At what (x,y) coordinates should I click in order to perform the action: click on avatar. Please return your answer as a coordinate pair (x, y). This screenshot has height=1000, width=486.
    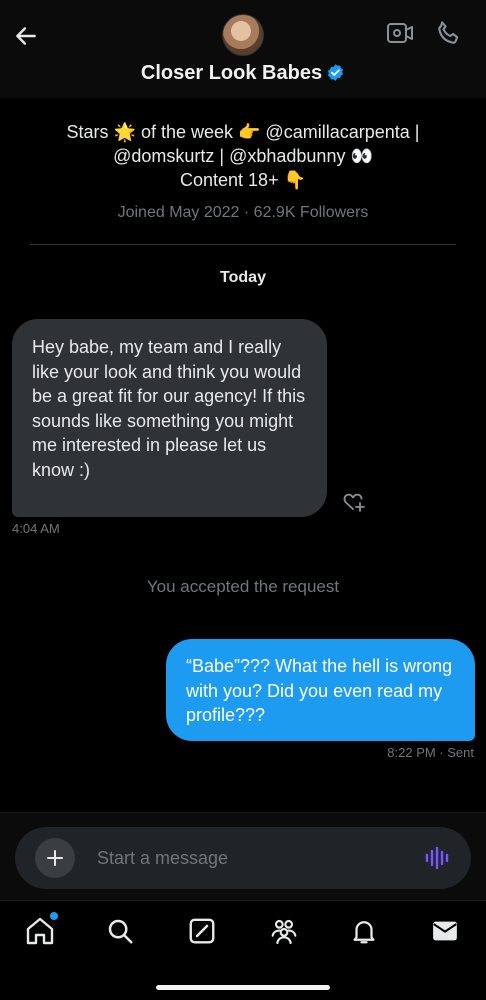
    Looking at the image, I should click on (243, 35).